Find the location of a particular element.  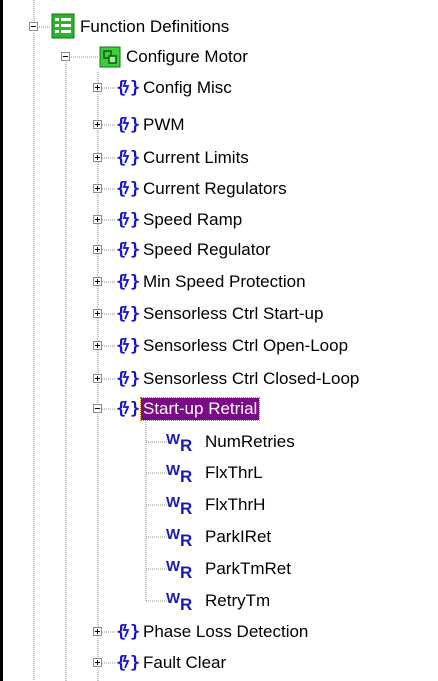

tree-node-label: FlxThrL is located at coordinates (234, 473).